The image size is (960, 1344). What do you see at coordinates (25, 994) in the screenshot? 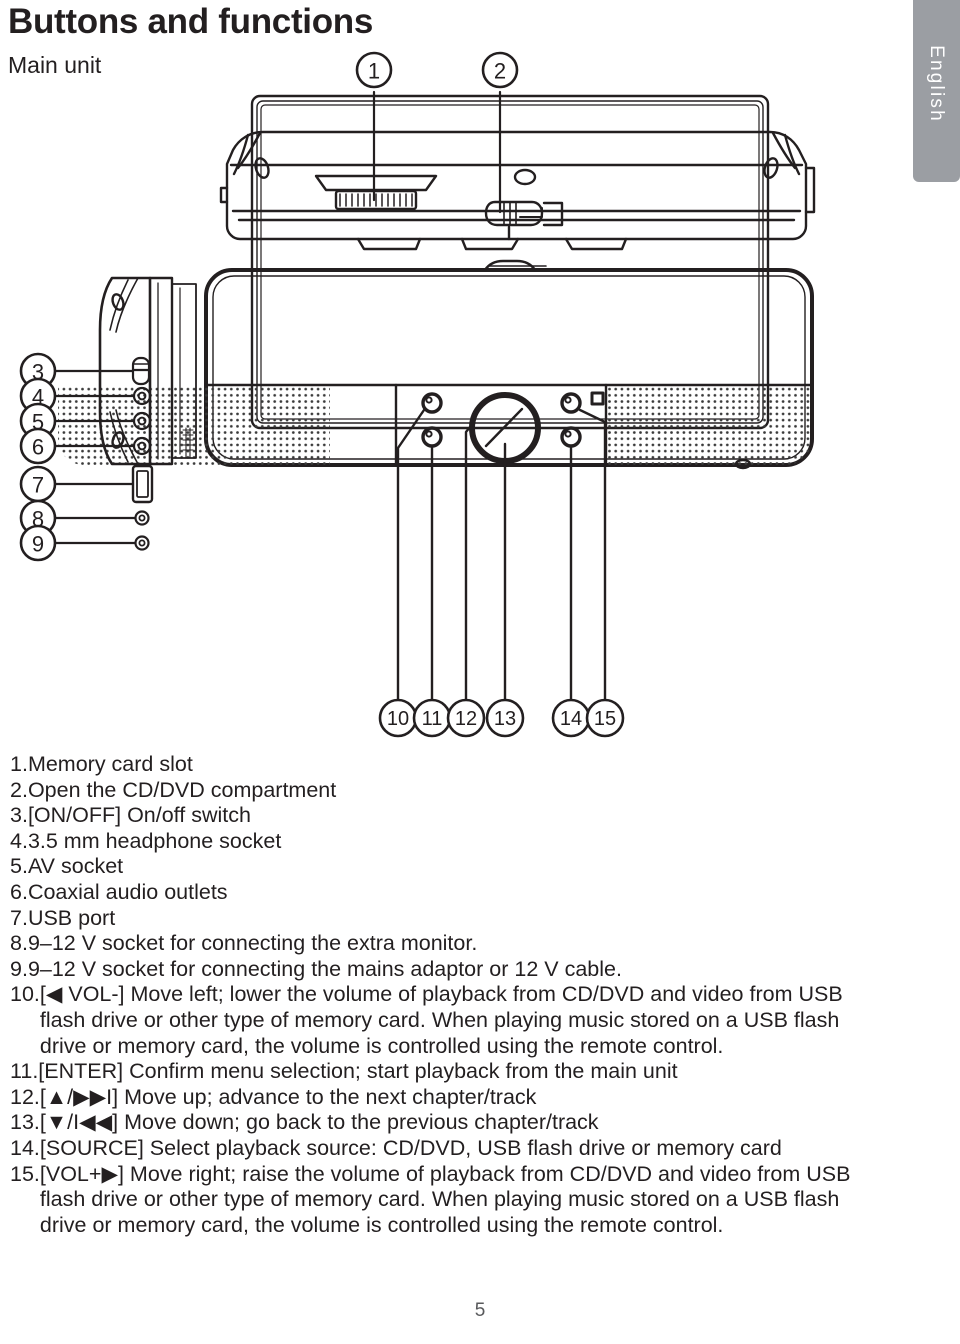
I see `instruction-number: 10.` at bounding box center [25, 994].